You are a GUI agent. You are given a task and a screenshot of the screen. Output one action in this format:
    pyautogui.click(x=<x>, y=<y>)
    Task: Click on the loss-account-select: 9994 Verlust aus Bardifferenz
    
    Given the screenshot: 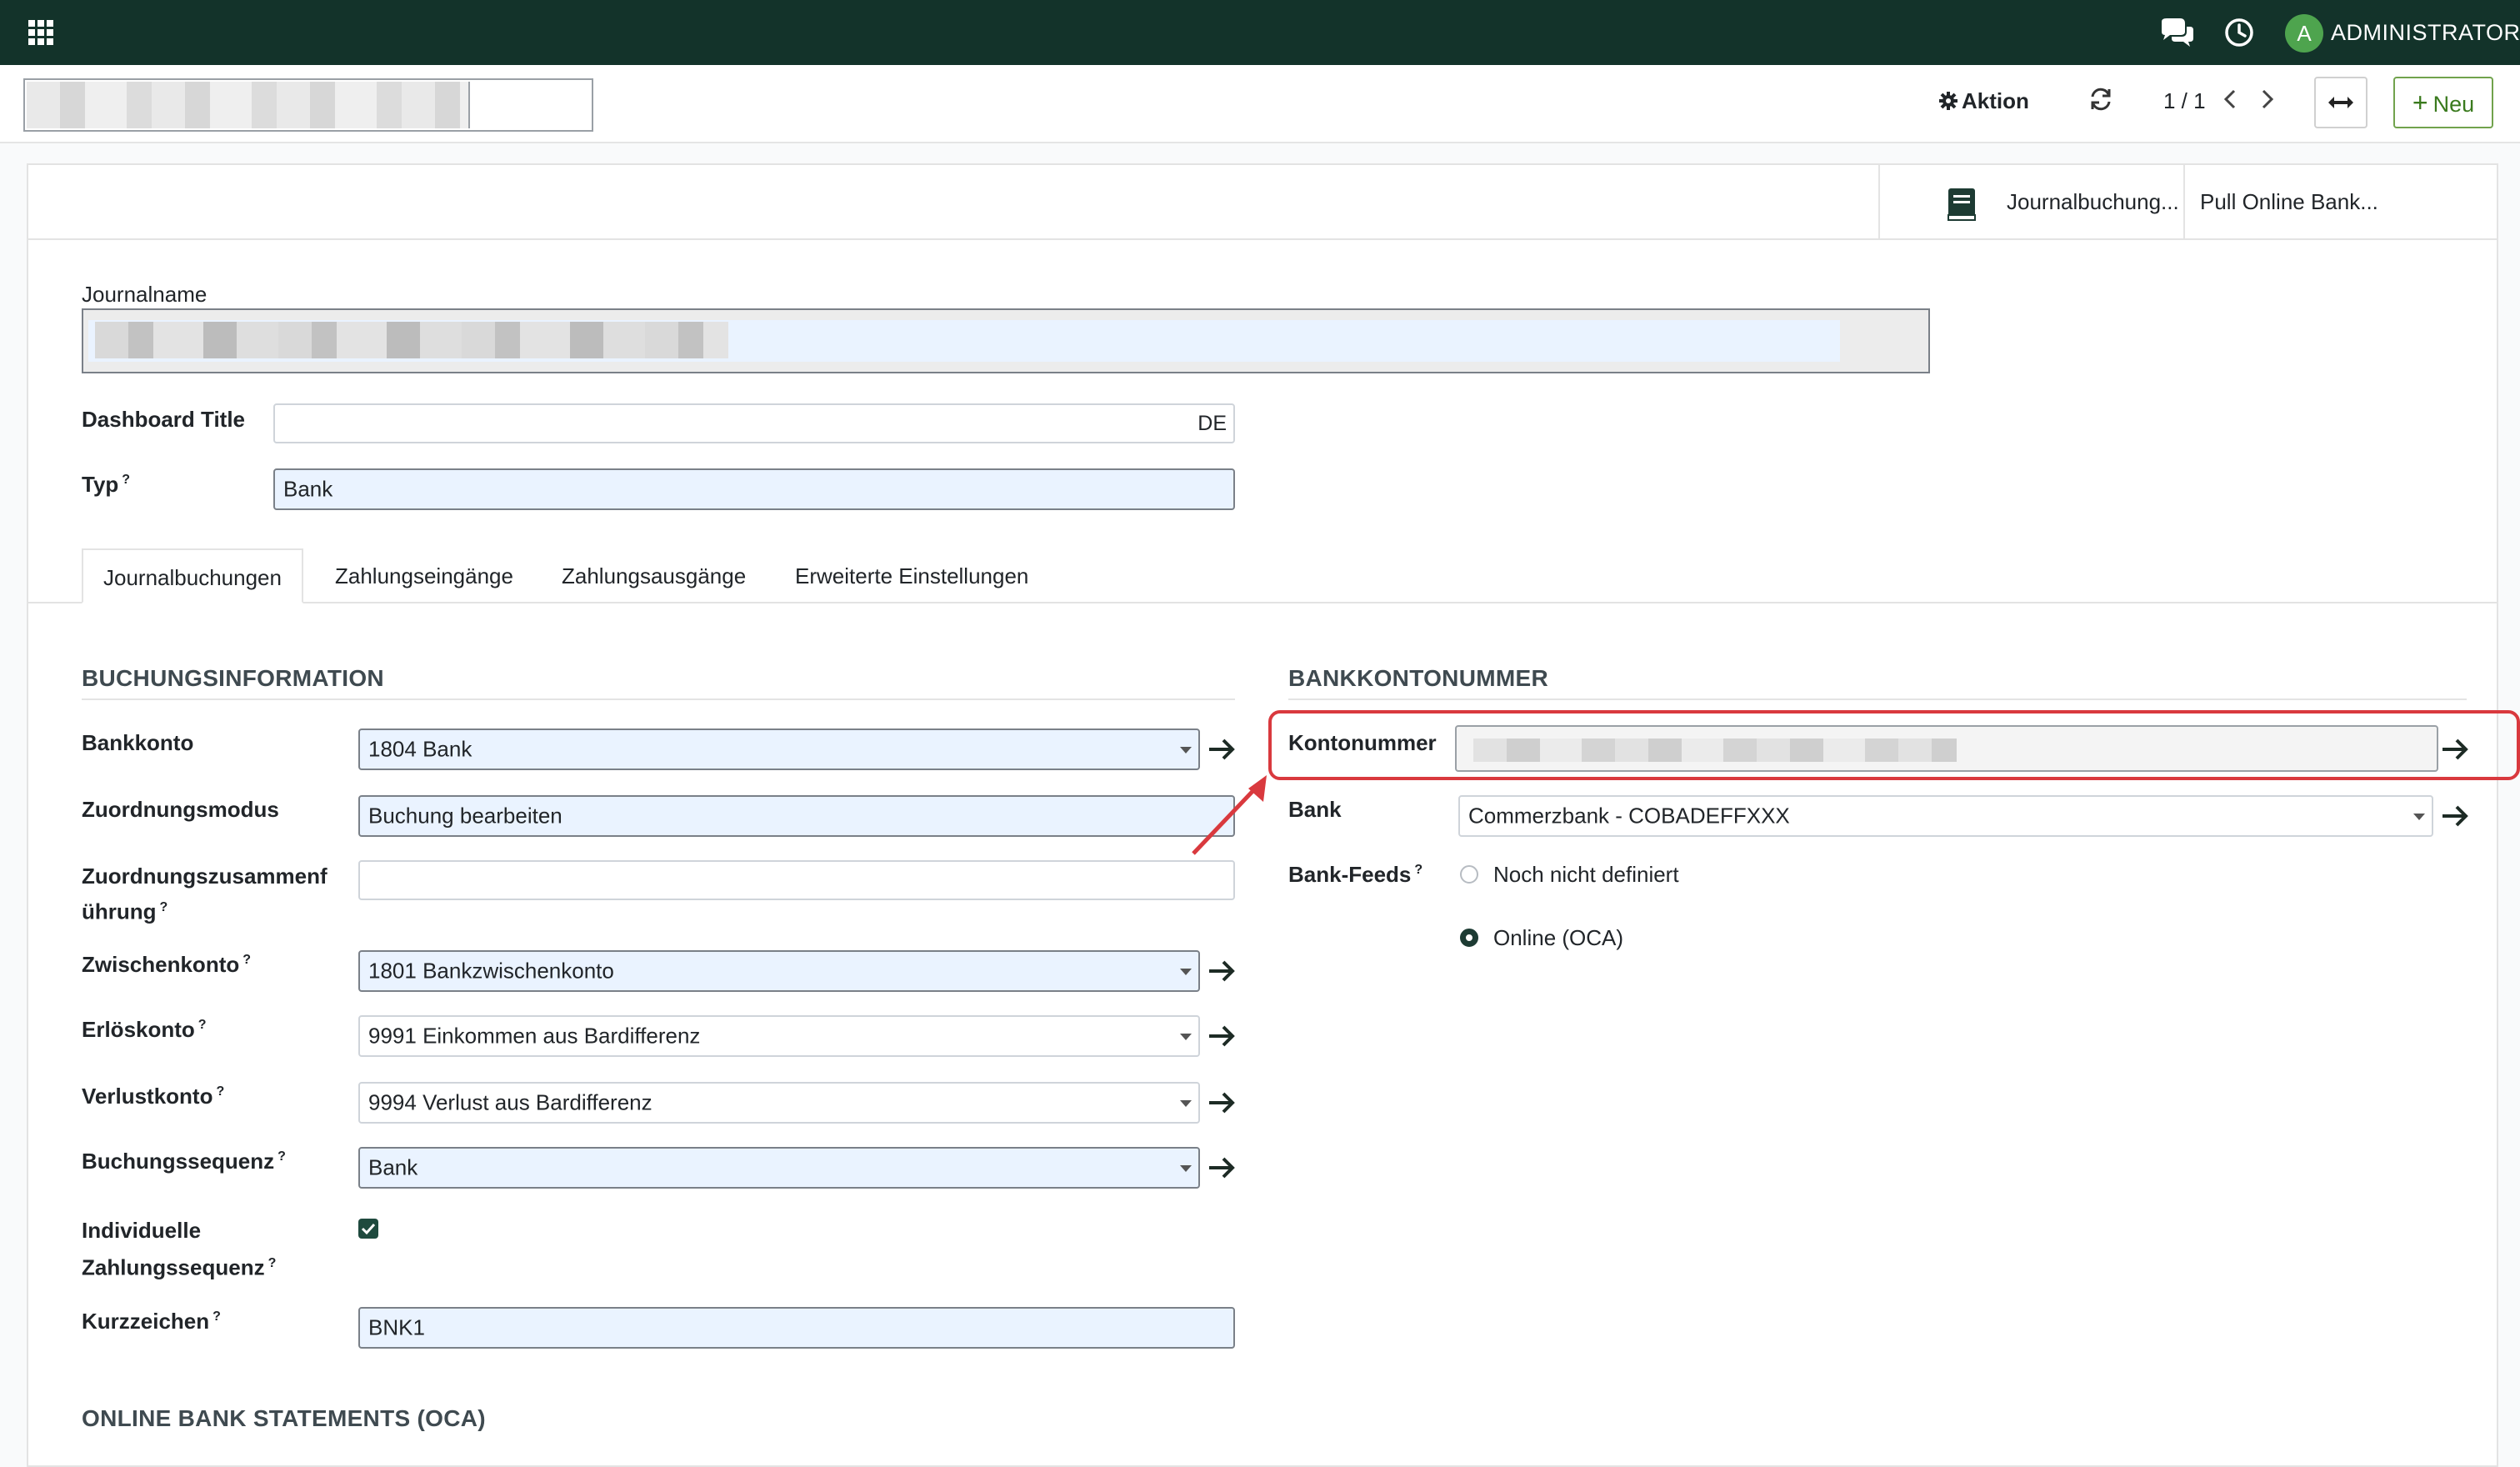 What is the action you would take?
    pyautogui.click(x=779, y=1103)
    